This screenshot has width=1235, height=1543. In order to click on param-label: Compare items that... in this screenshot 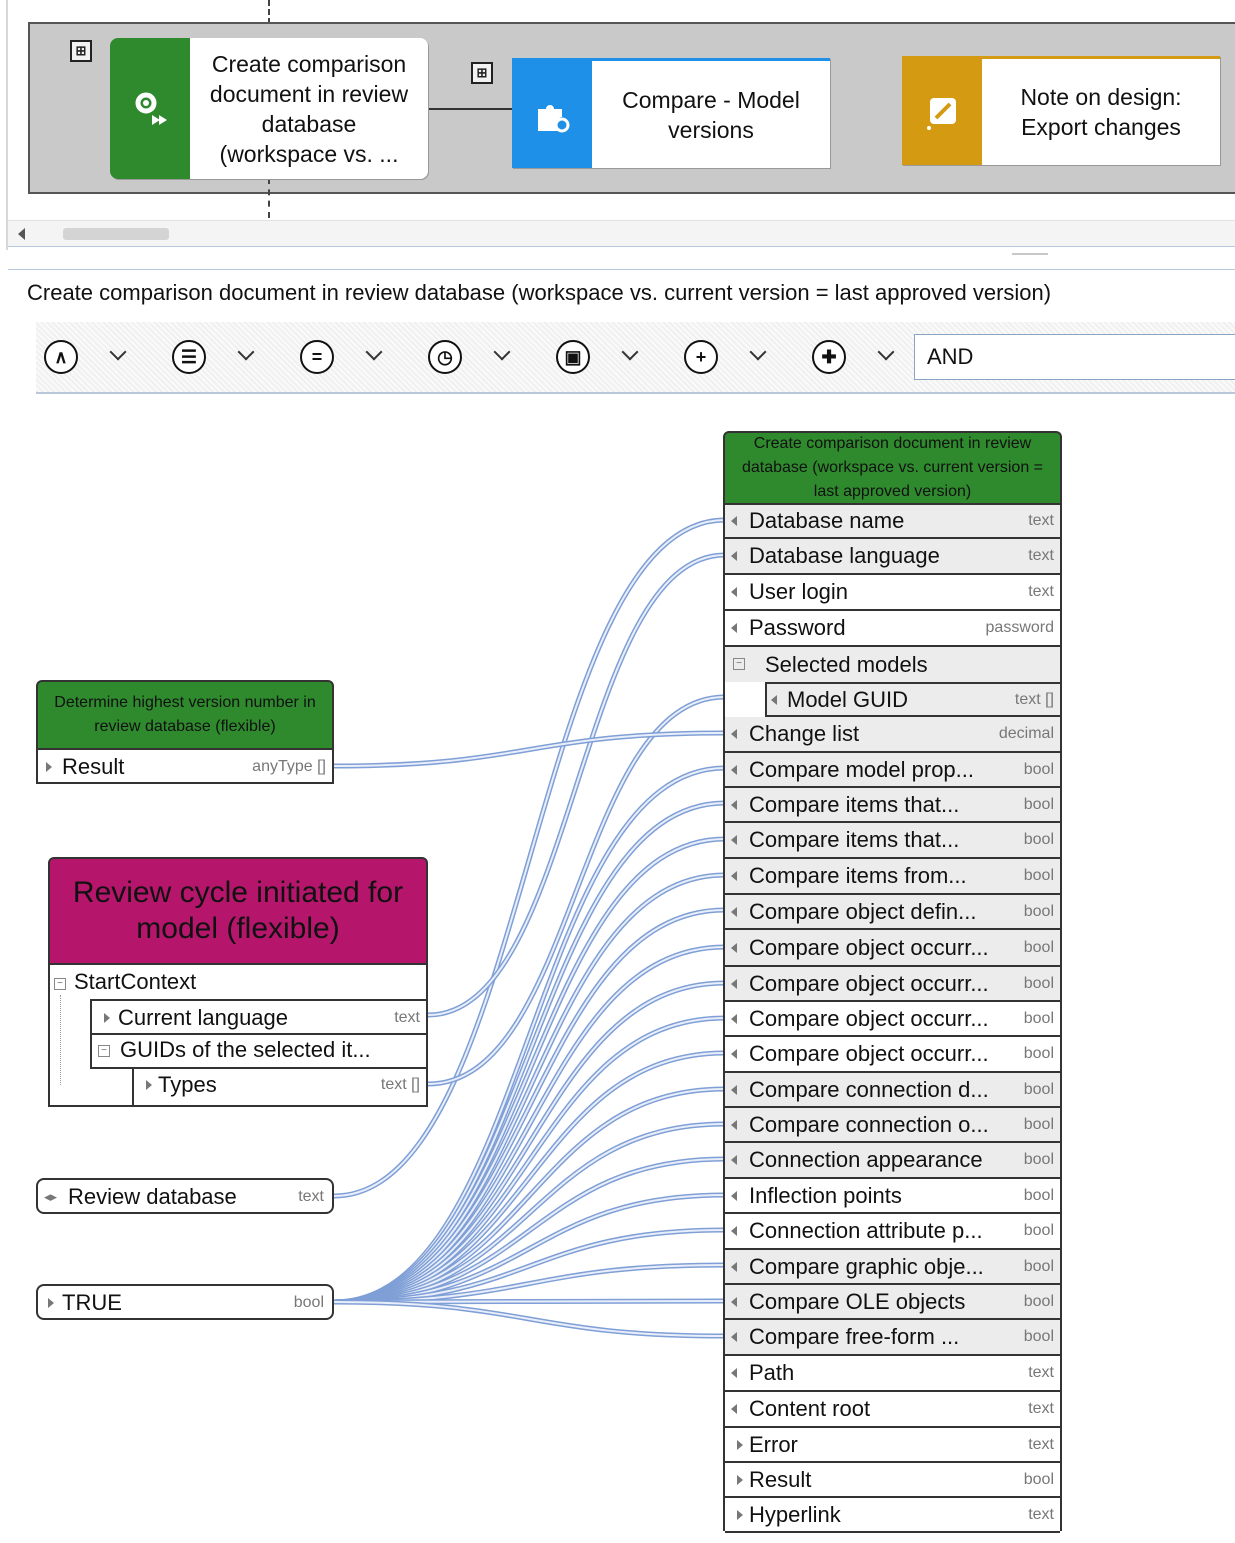, I will do `click(854, 839)`.